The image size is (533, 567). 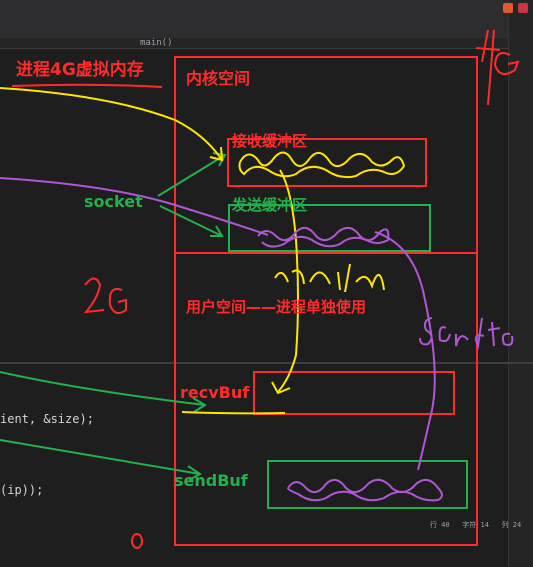 What do you see at coordinates (100, 457) in the screenshot?
I see `code-to-sendbuf-arrow` at bounding box center [100, 457].